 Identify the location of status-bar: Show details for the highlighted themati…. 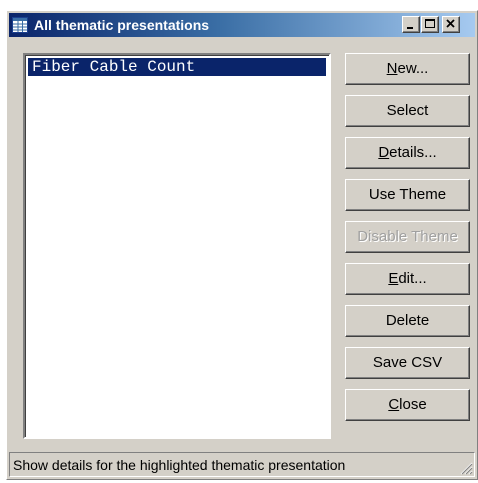
(242, 464).